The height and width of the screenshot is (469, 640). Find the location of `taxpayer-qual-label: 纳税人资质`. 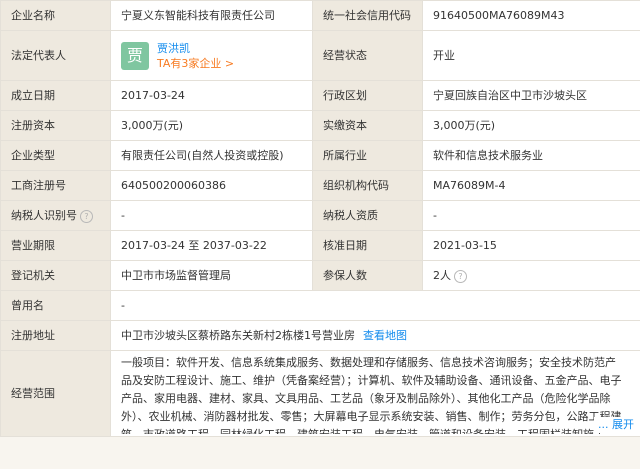

taxpayer-qual-label: 纳税人资质 is located at coordinates (367, 215).